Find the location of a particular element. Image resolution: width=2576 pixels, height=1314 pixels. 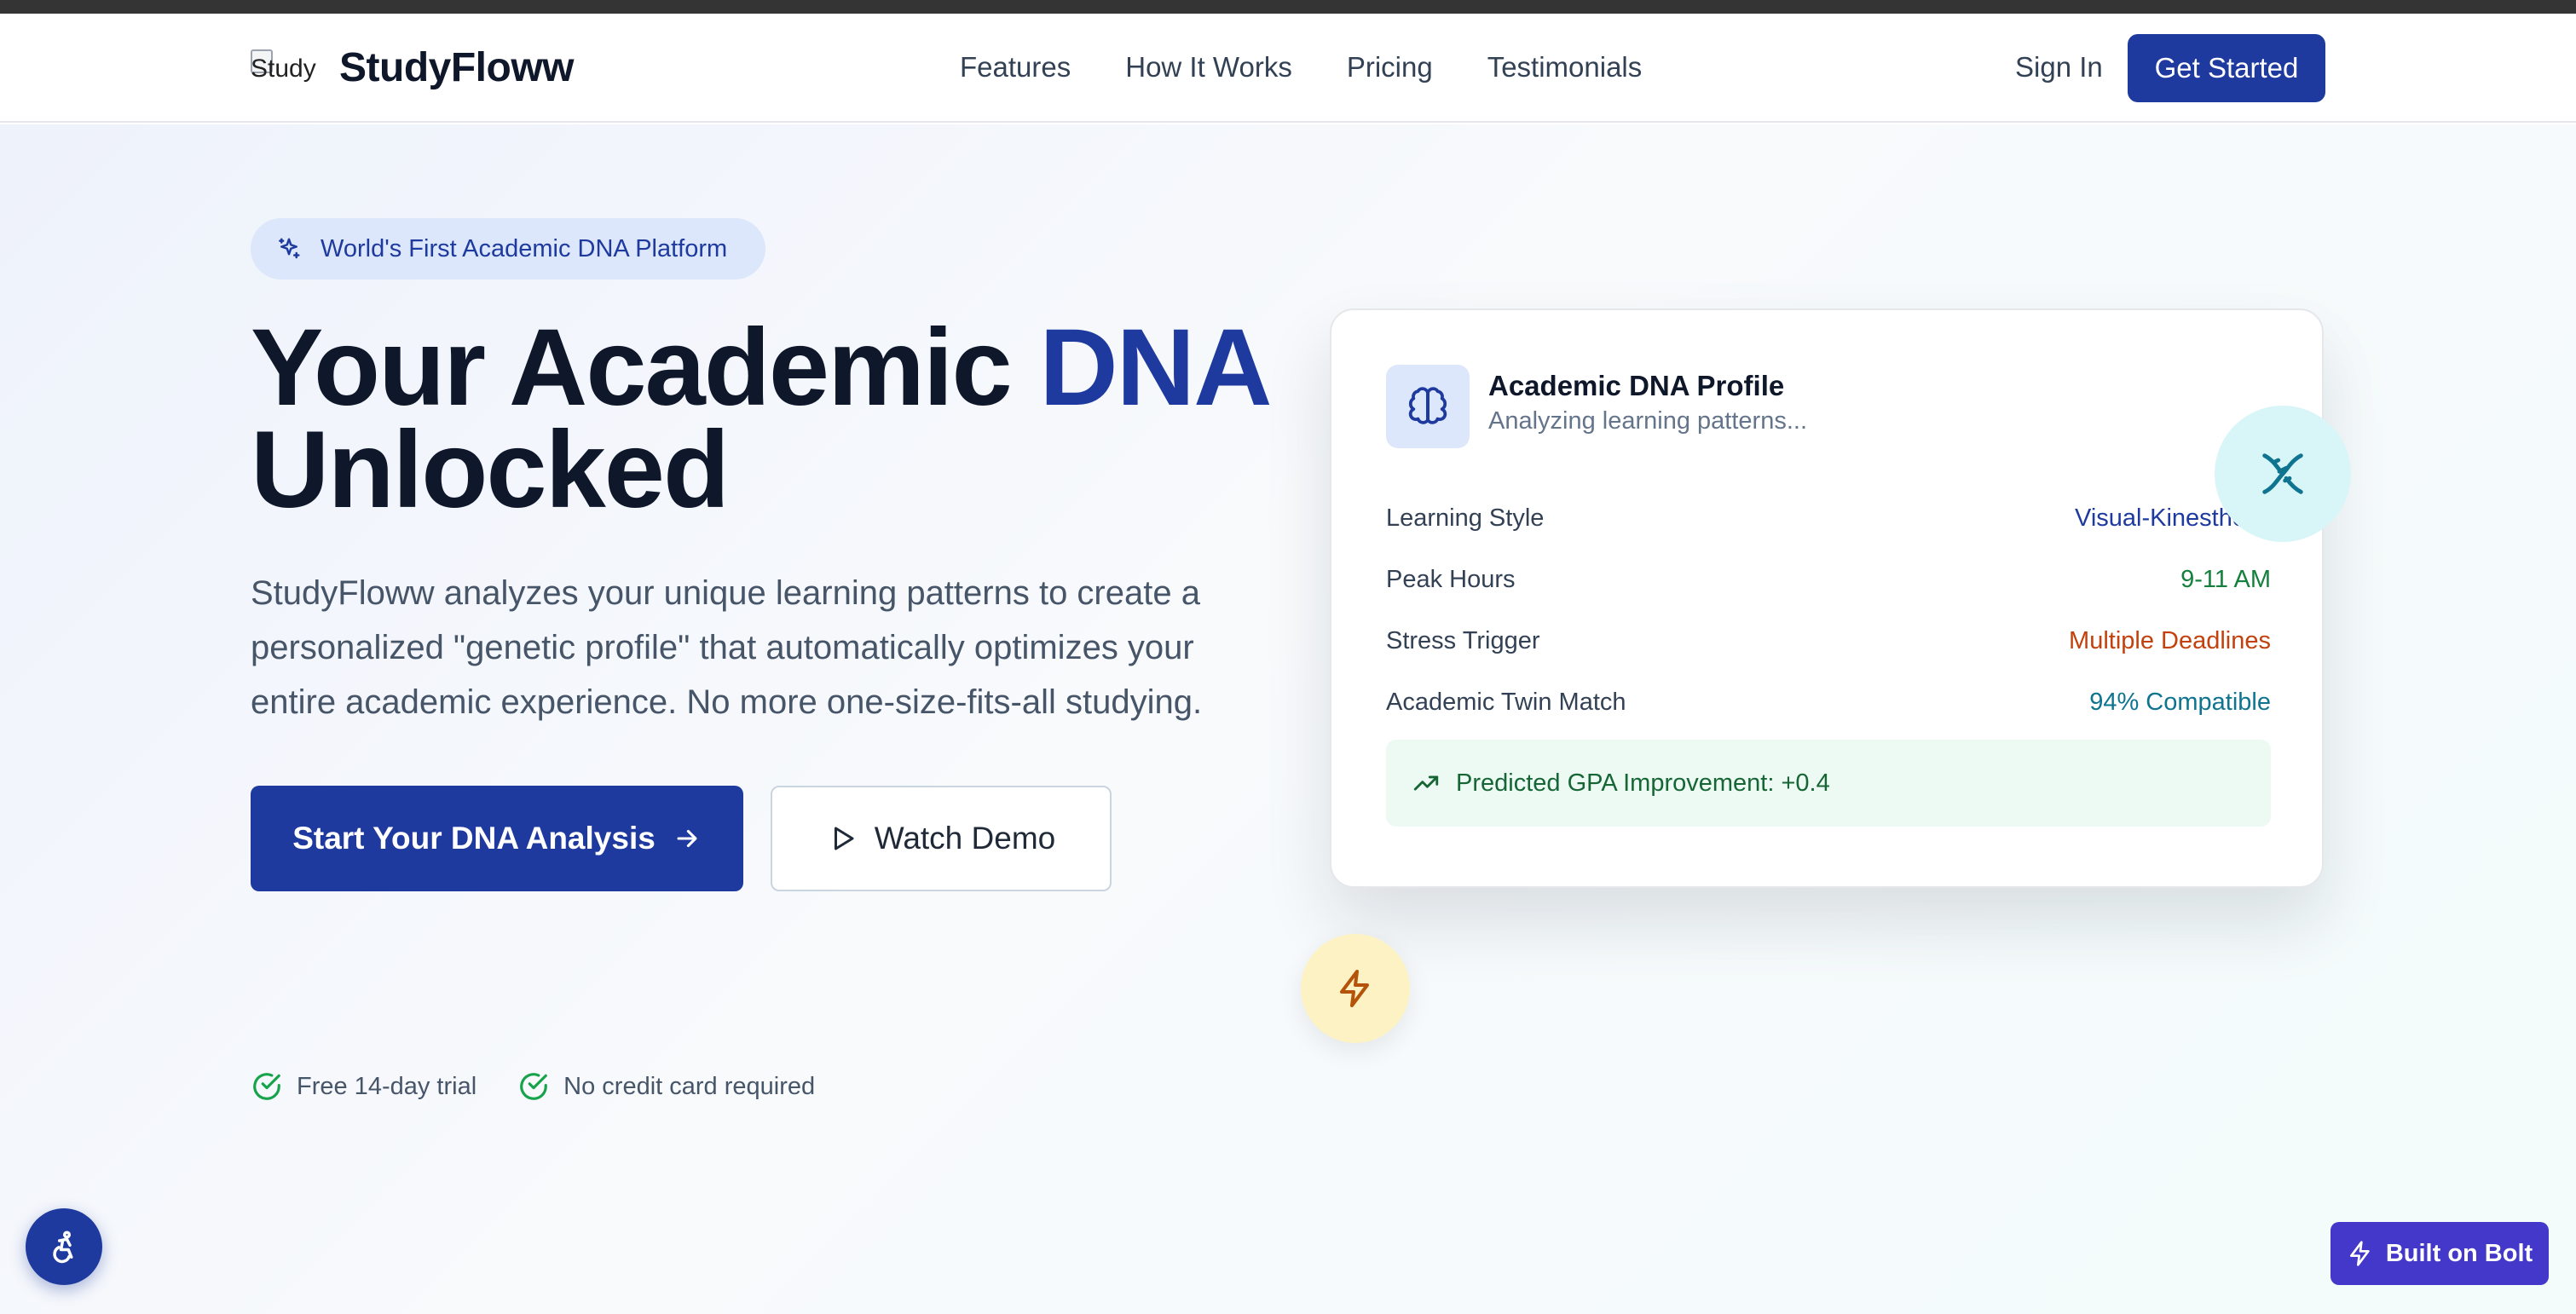

accessibility-button is located at coordinates (64, 1246).